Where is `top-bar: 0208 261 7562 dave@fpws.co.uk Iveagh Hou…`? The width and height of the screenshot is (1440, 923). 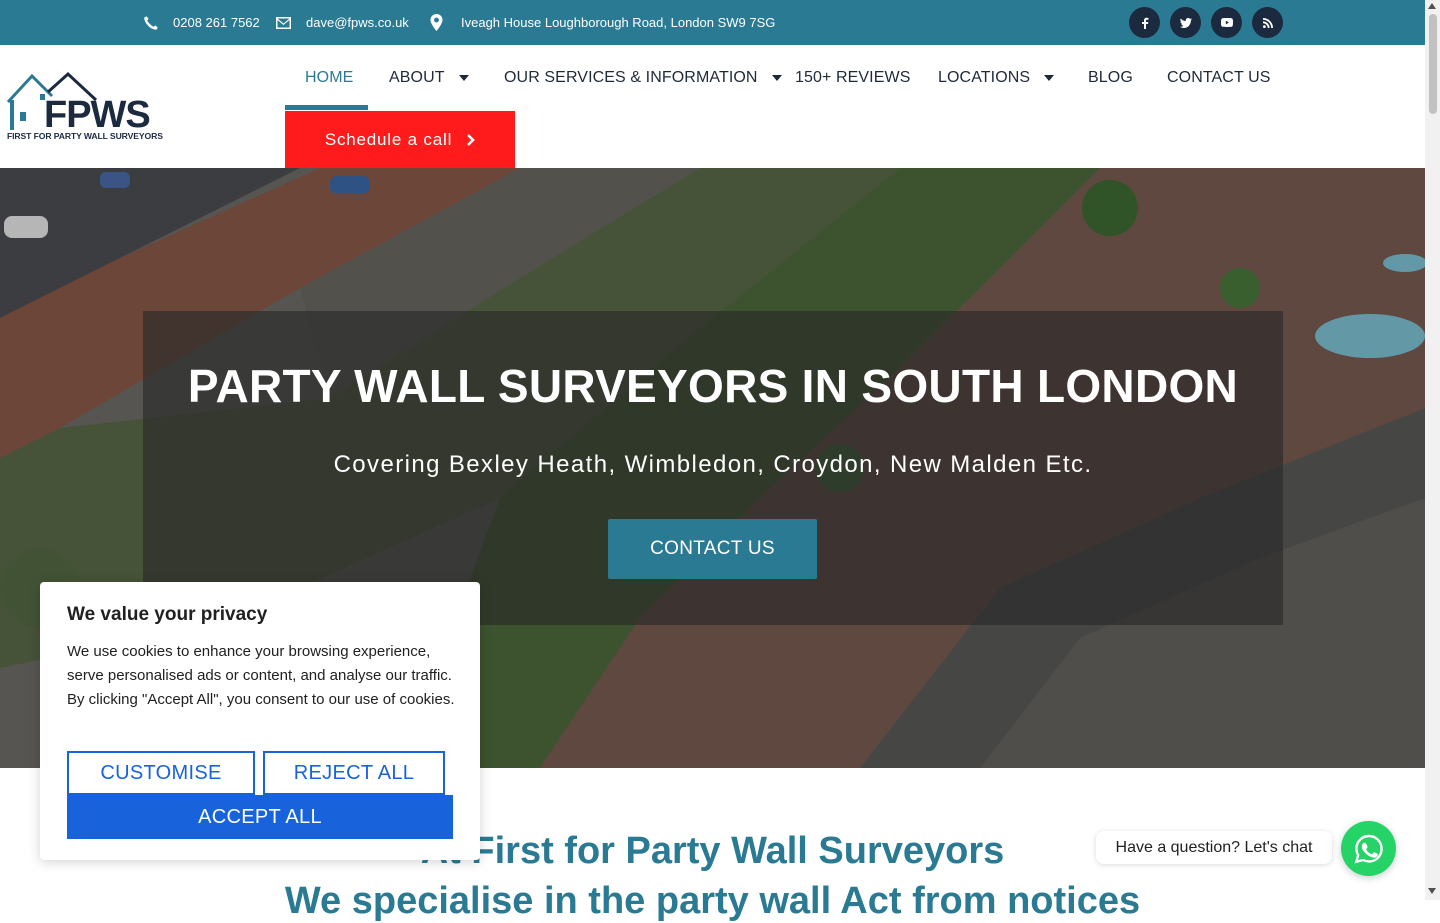 top-bar: 0208 261 7562 dave@fpws.co.uk Iveagh Hou… is located at coordinates (712, 22).